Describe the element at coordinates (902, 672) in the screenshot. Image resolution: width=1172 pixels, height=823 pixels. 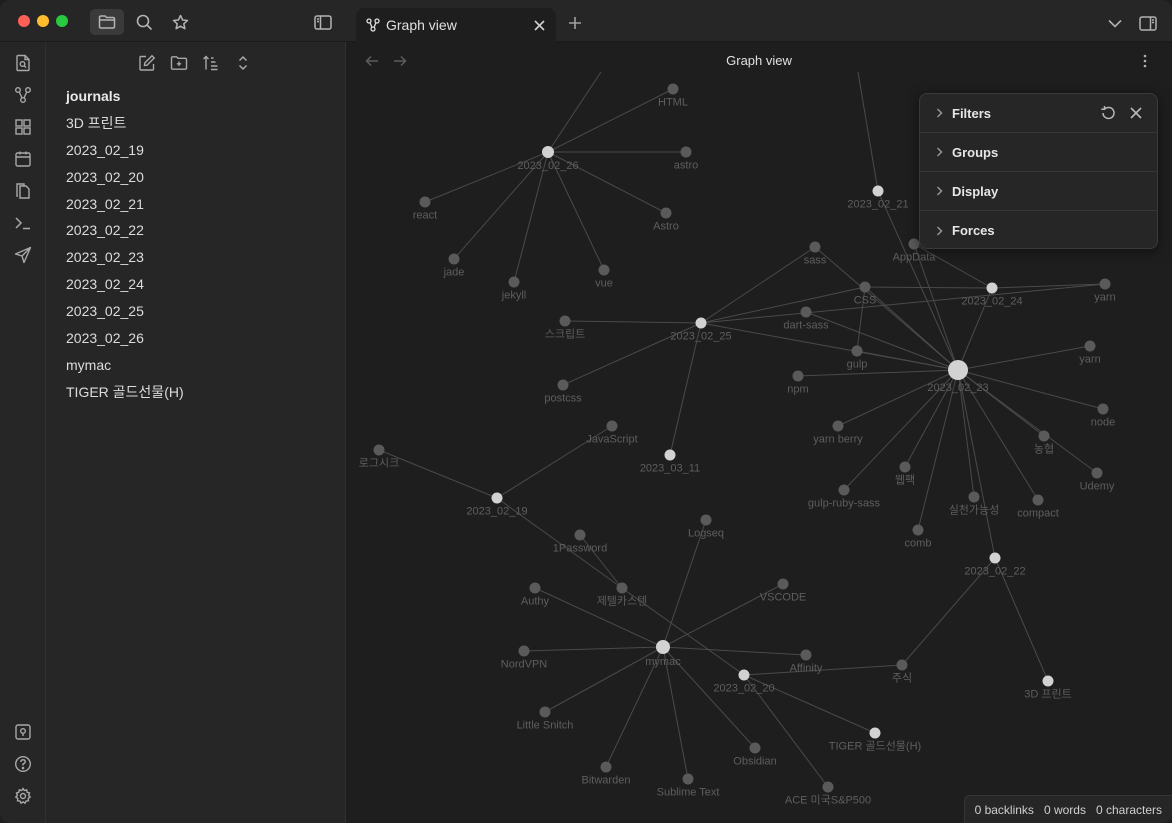
I see `graph-node-stock: 주식` at that location.